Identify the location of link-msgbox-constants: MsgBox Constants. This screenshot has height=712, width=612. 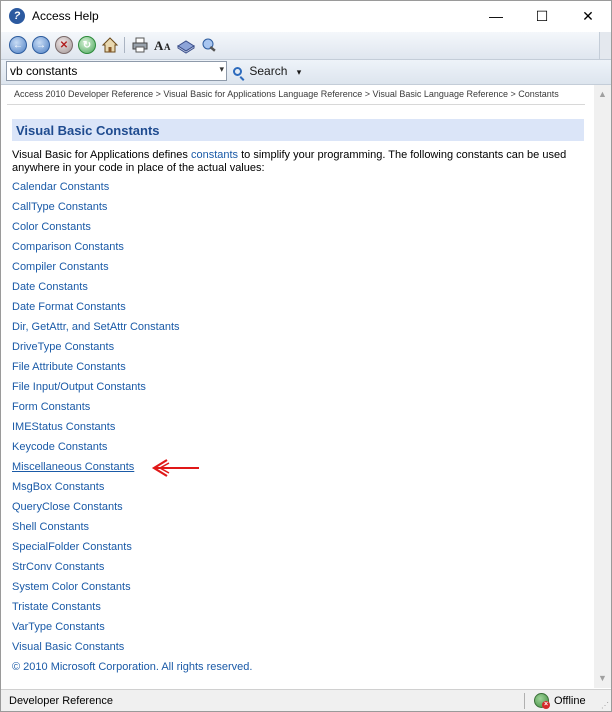
(96, 491).